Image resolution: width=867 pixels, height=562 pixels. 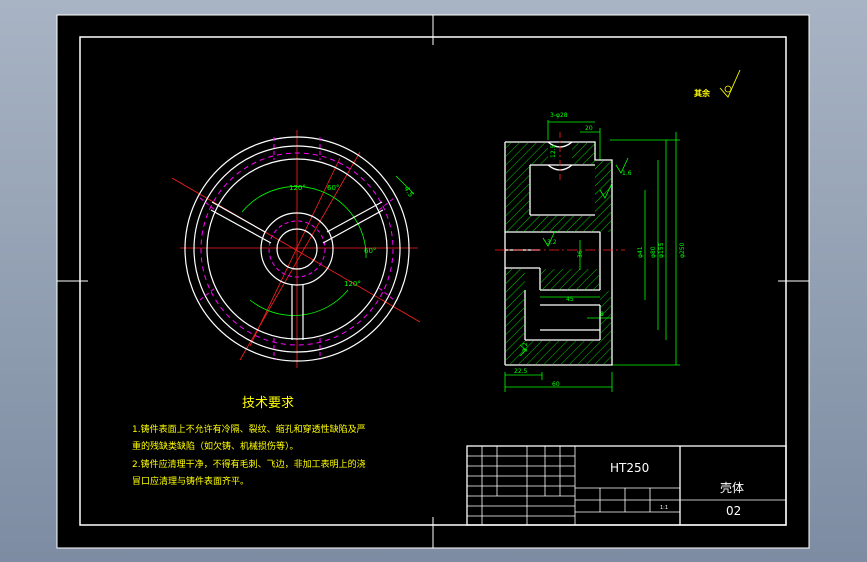 I want to click on drawing-number-label: 02, so click(x=733, y=511).